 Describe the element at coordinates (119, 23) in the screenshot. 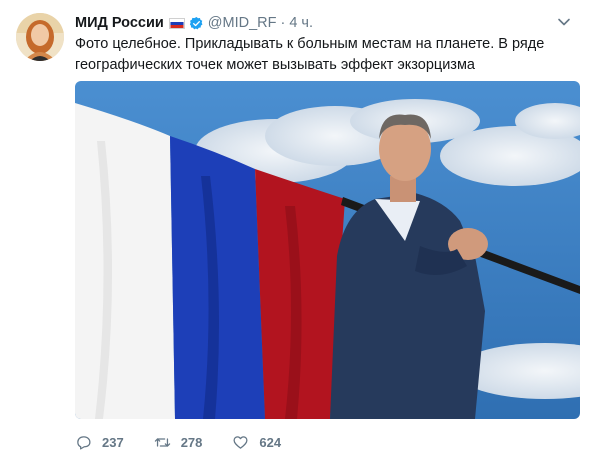

I see `display-name: МИД России` at that location.